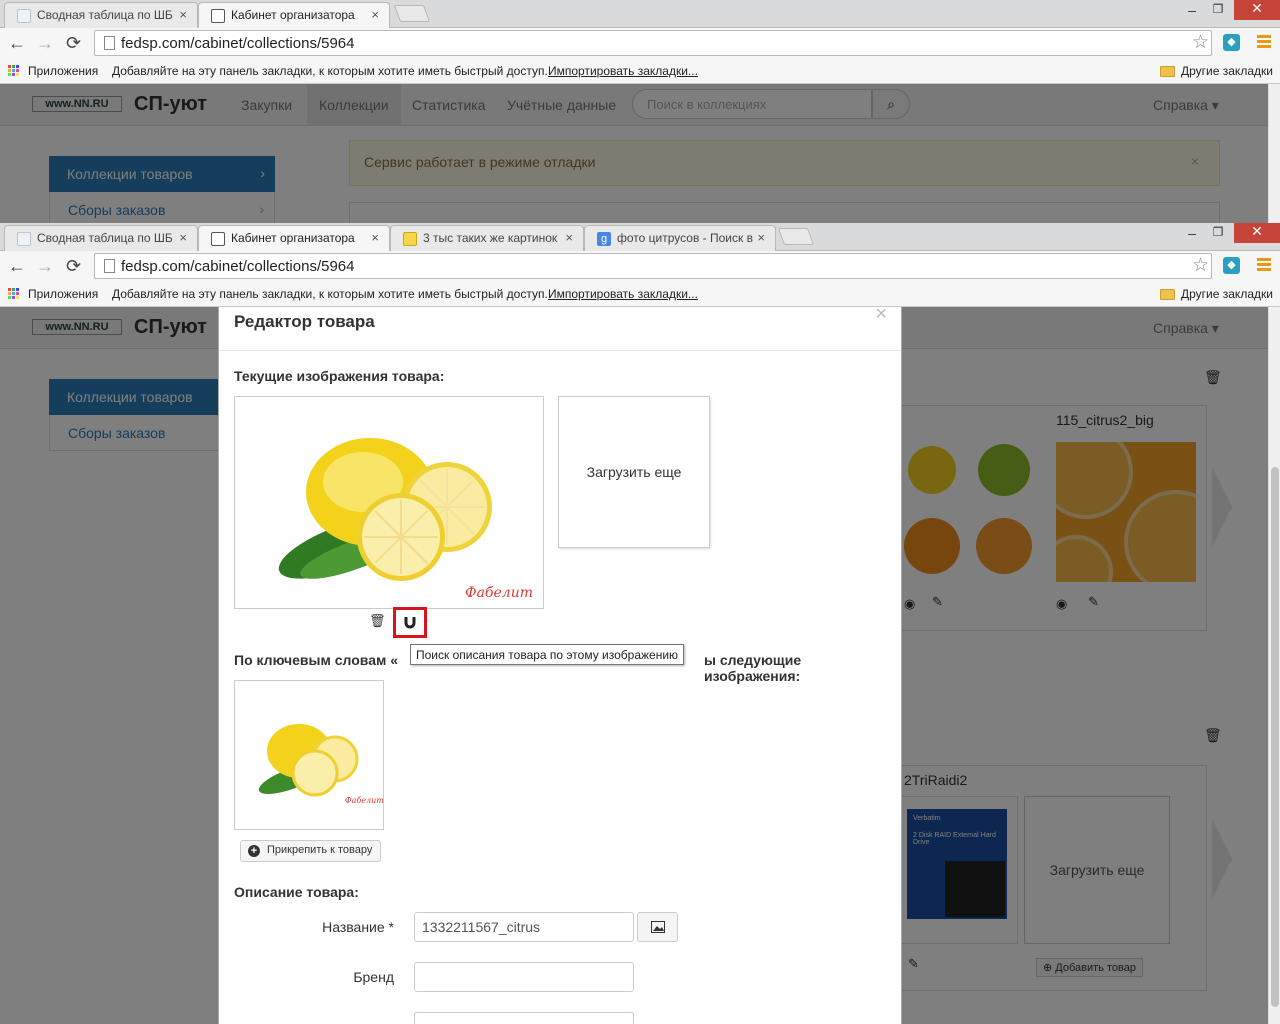 The height and width of the screenshot is (1024, 1280). I want to click on lemon-photo: Фабелит, so click(405, 519).